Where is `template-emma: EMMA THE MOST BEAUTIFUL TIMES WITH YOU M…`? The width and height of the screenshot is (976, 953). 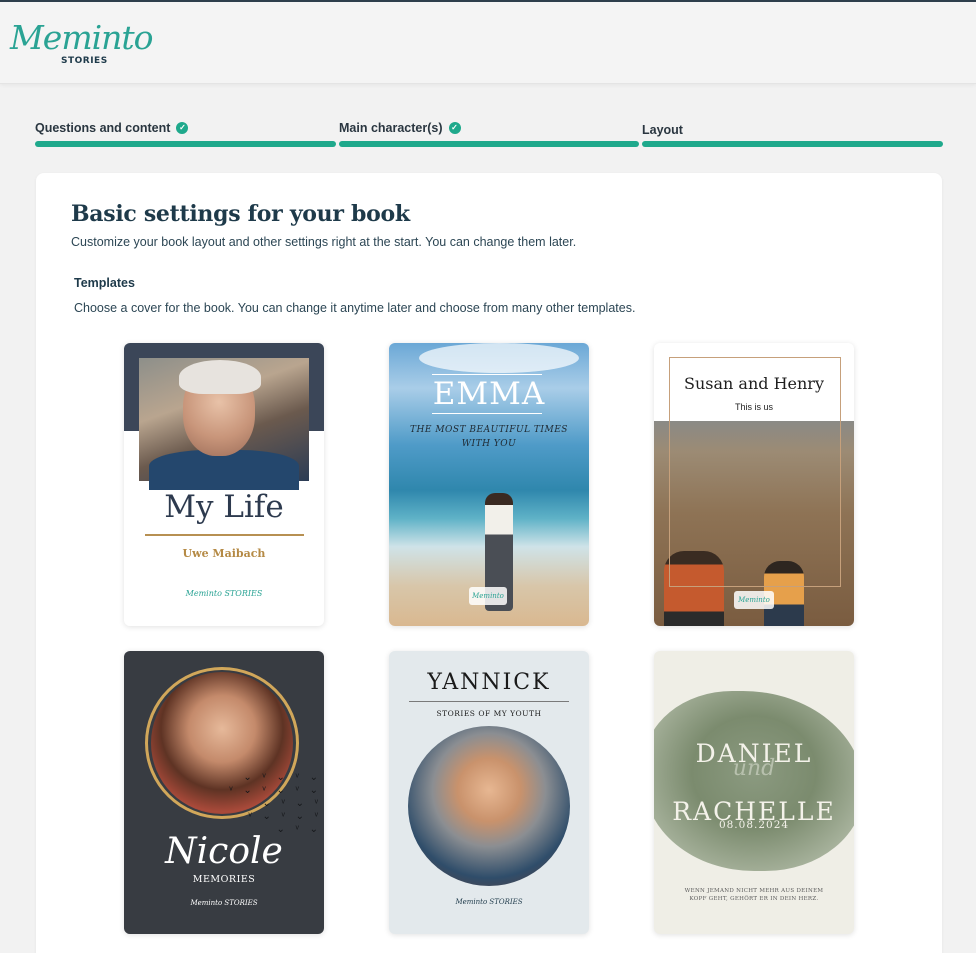
template-emma: EMMA THE MOST BEAUTIFUL TIMES WITH YOU M… is located at coordinates (489, 484).